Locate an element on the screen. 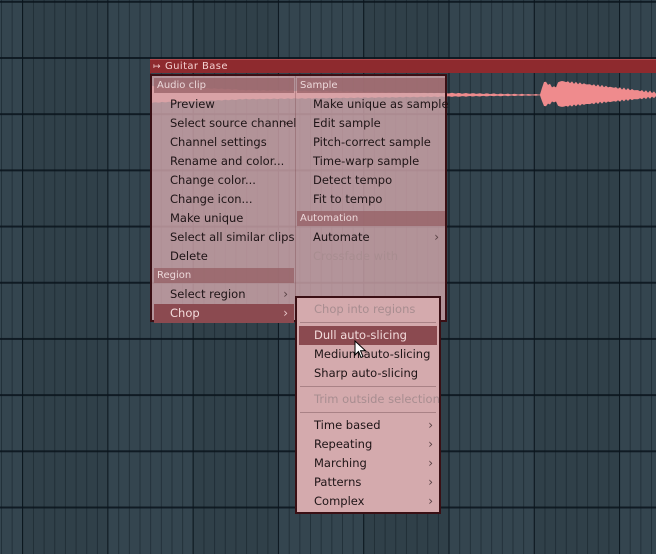  menu-item-label: Delete is located at coordinates (189, 256).